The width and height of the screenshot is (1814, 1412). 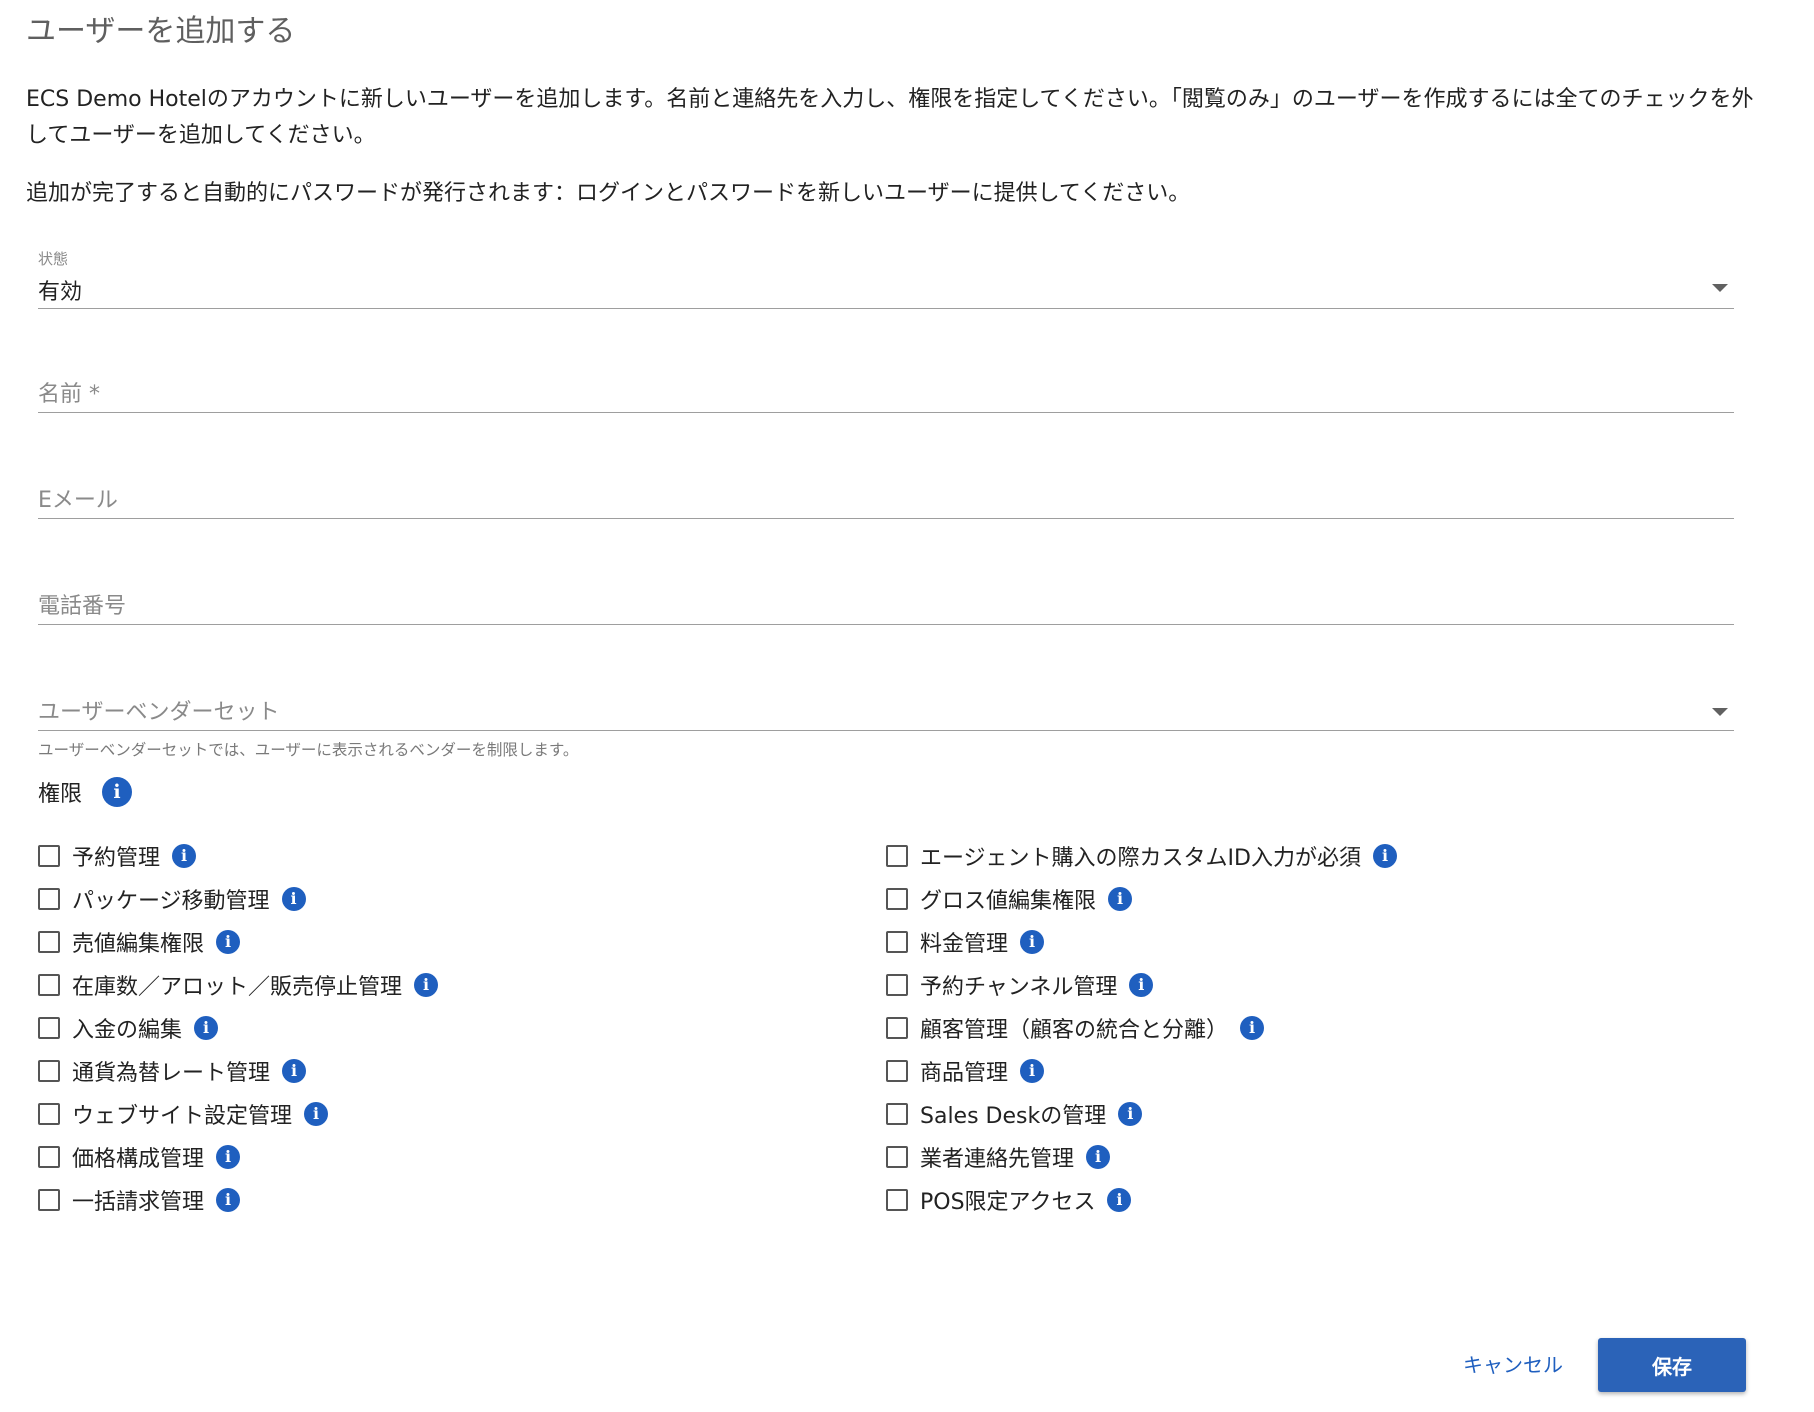 I want to click on permission-label: 一括請求管理, so click(x=138, y=1202).